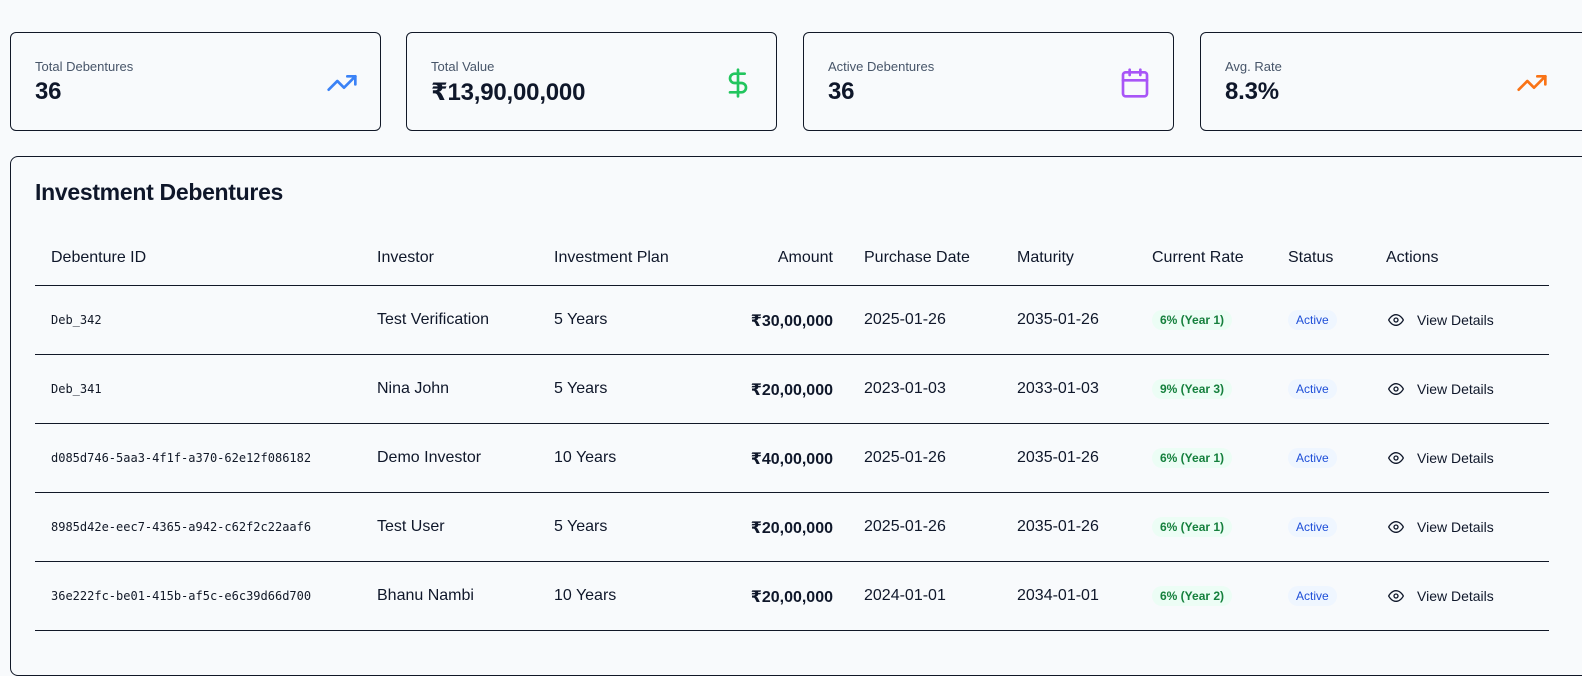  I want to click on header-investment-plan: Investment Plan, so click(611, 257).